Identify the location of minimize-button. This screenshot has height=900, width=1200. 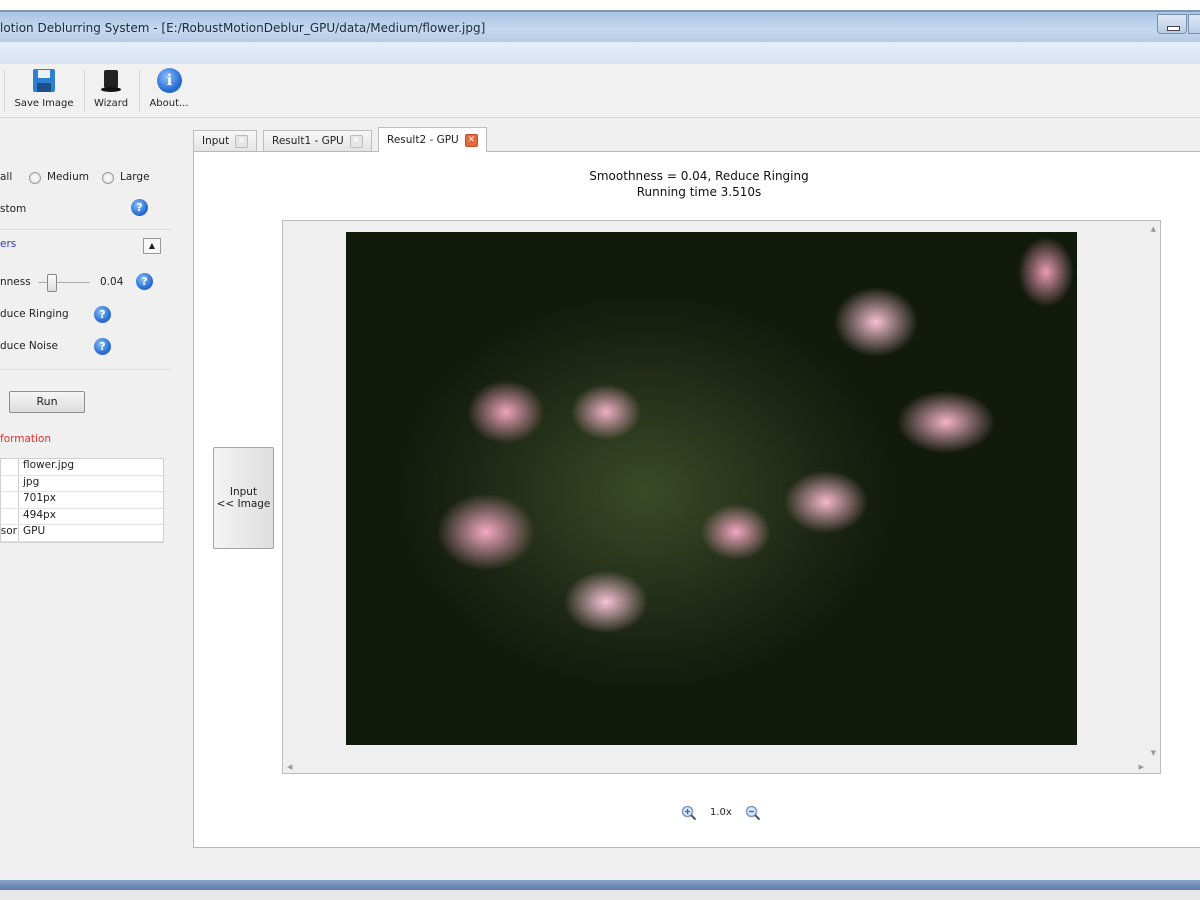
(1172, 24).